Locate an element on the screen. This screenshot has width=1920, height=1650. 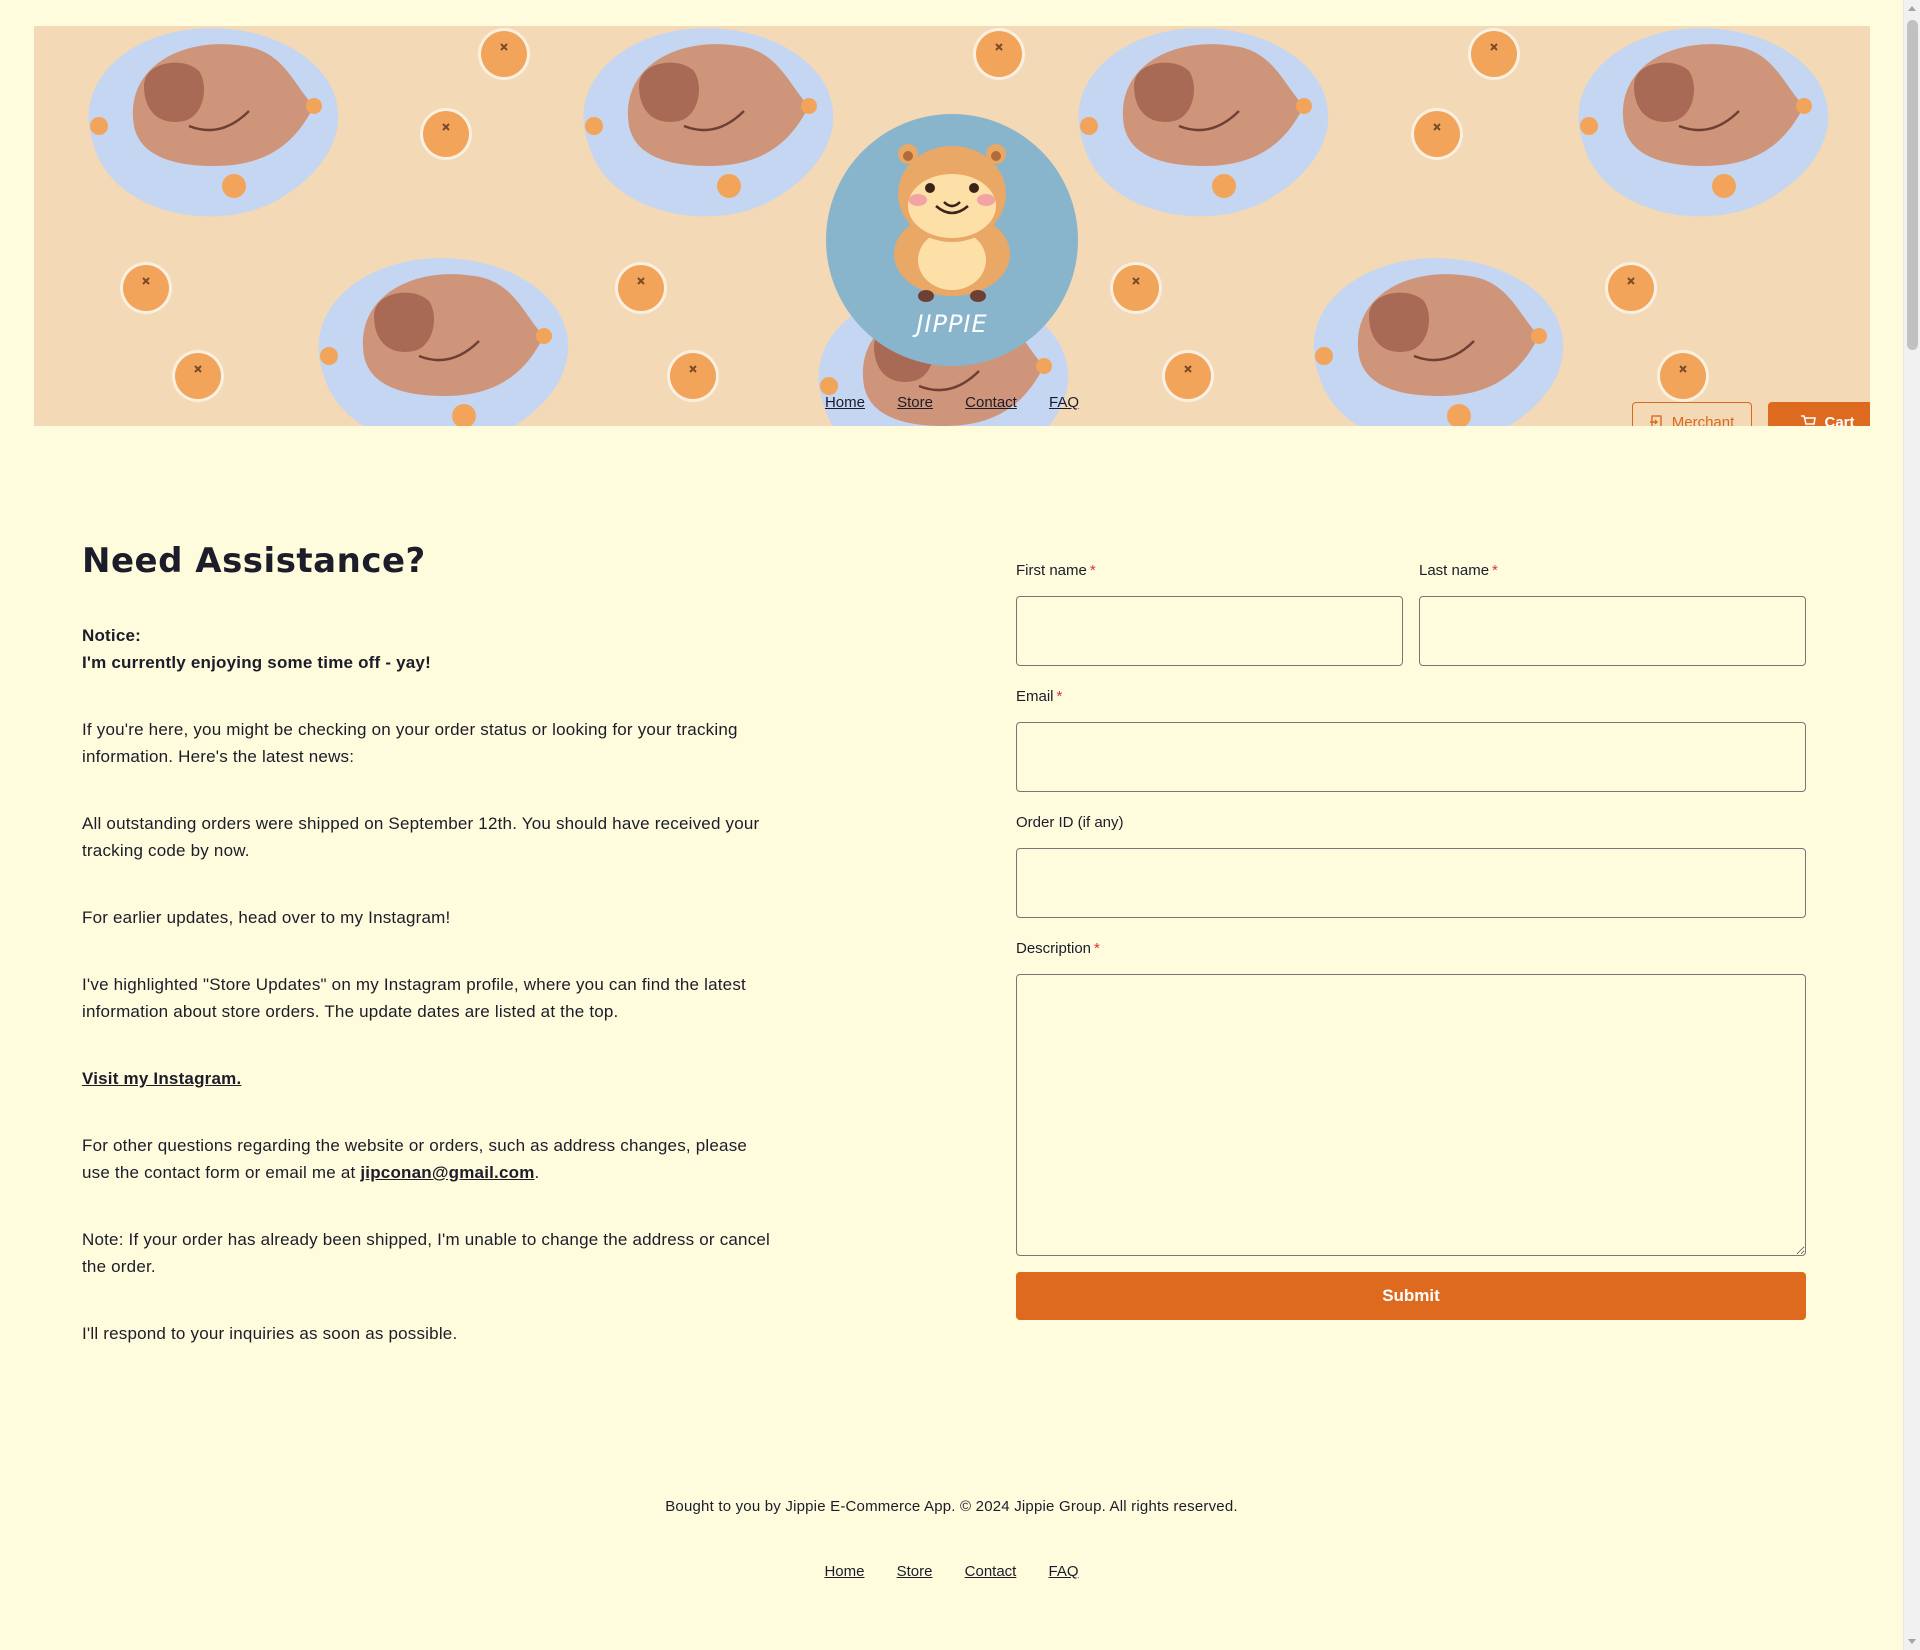
last-name-label-text: Last name is located at coordinates (1454, 570).